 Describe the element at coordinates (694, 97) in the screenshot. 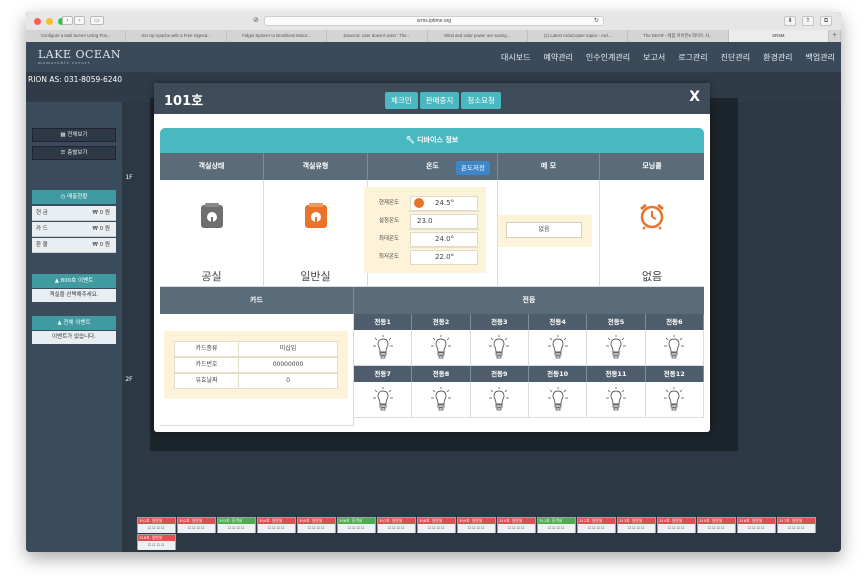

I see `close-button: X` at that location.